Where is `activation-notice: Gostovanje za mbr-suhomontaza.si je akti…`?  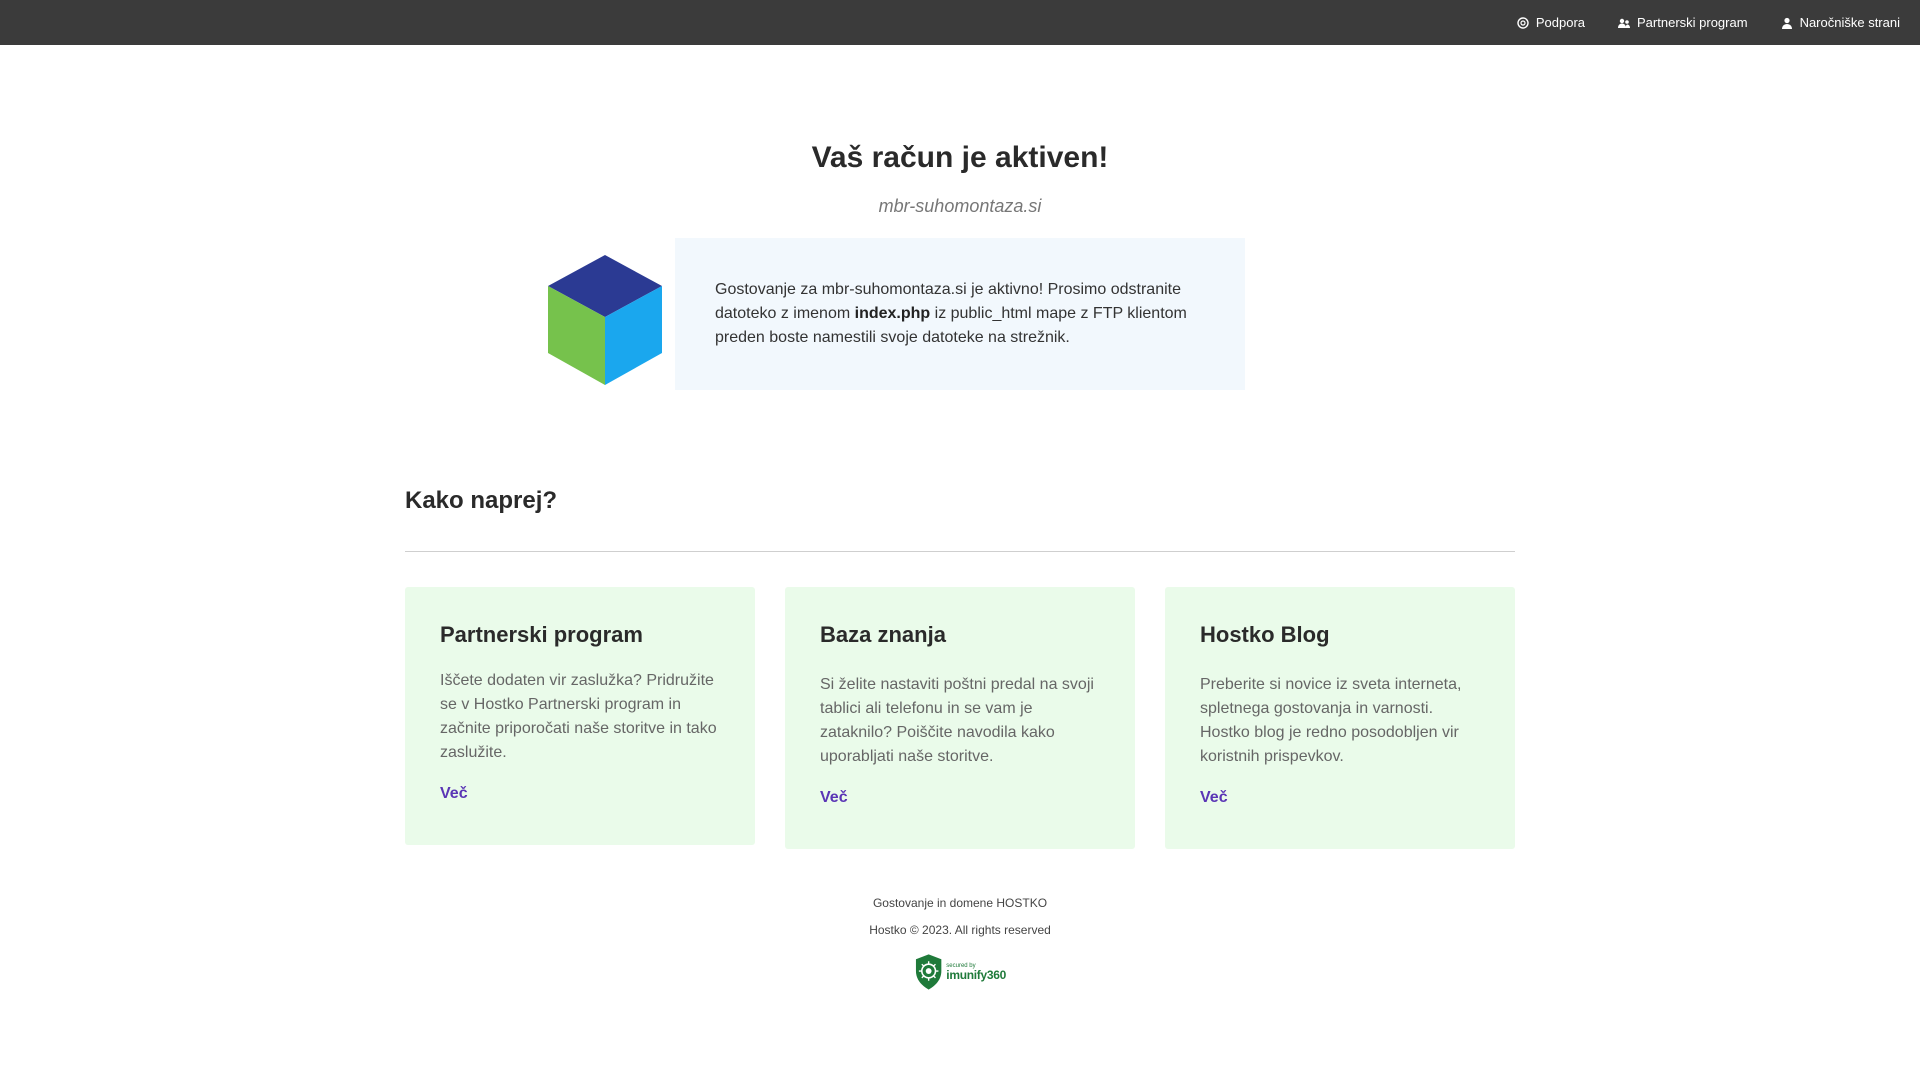 activation-notice: Gostovanje za mbr-suhomontaza.si je akti… is located at coordinates (960, 314).